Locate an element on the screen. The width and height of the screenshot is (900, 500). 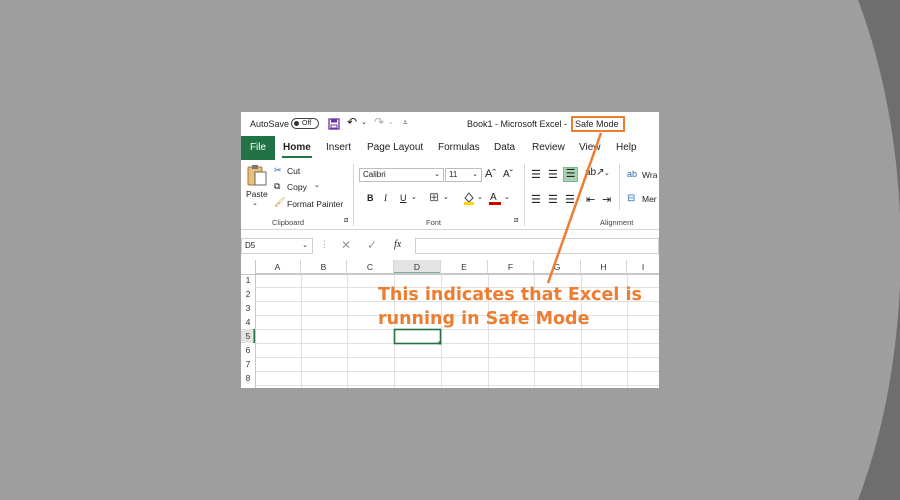
alignment-group-label: Alignment is located at coordinates (617, 222).